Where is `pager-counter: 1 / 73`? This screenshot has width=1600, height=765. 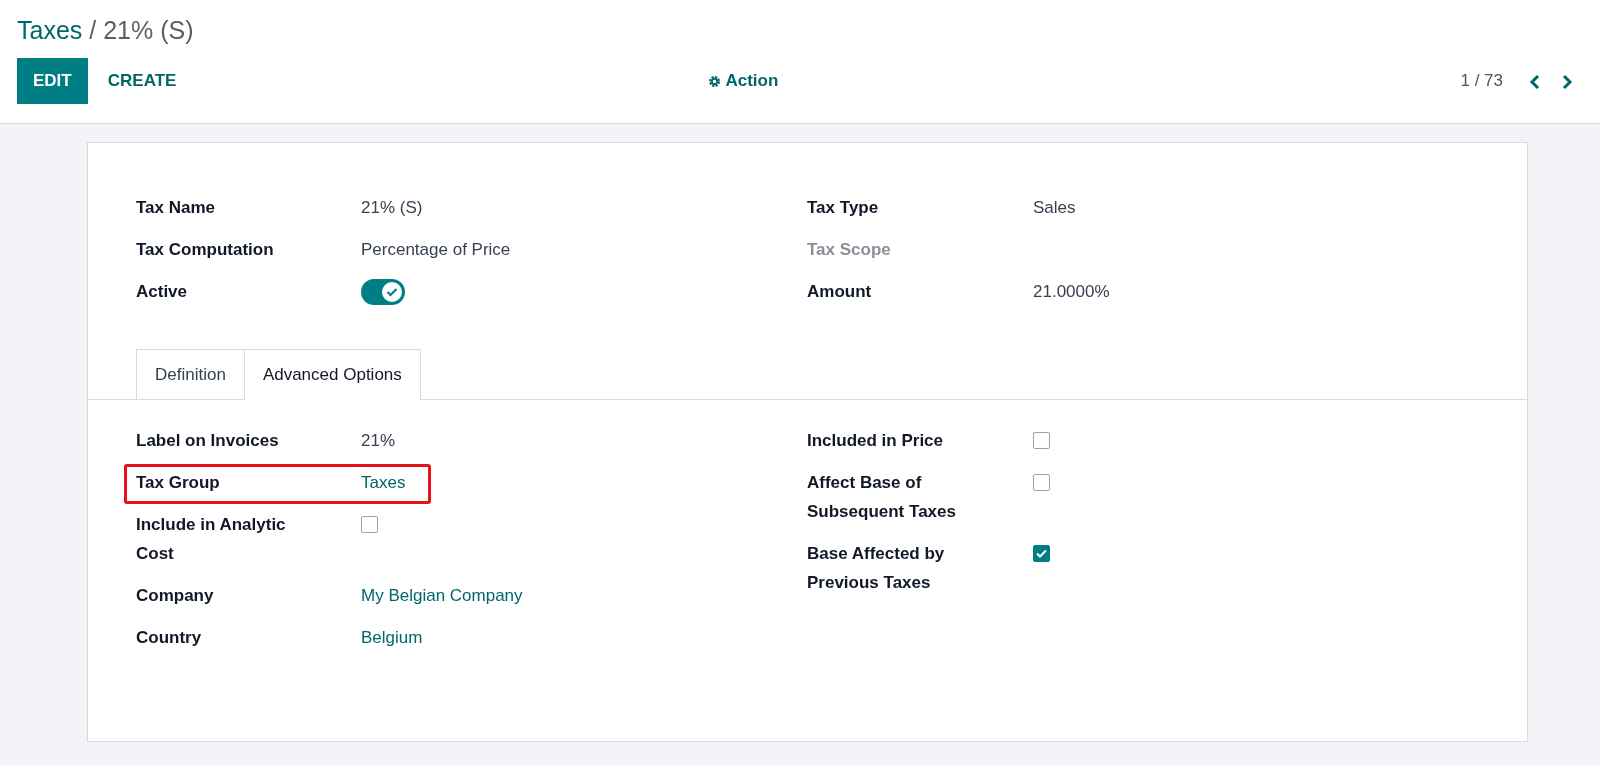
pager-counter: 1 / 73 is located at coordinates (1481, 81).